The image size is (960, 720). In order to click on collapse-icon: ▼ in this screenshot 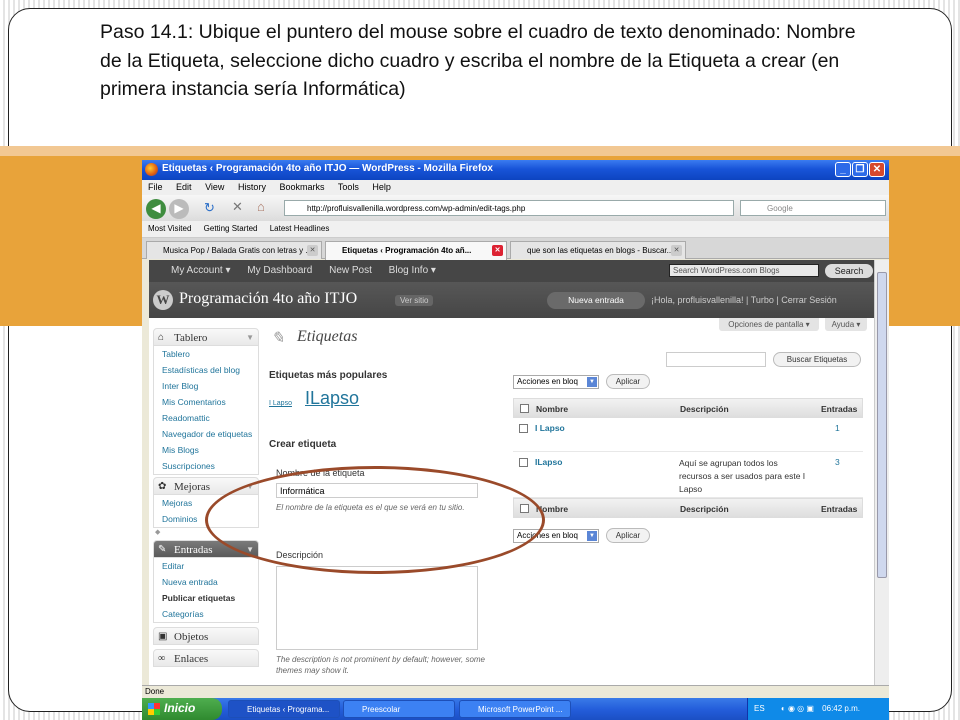, I will do `click(250, 337)`.